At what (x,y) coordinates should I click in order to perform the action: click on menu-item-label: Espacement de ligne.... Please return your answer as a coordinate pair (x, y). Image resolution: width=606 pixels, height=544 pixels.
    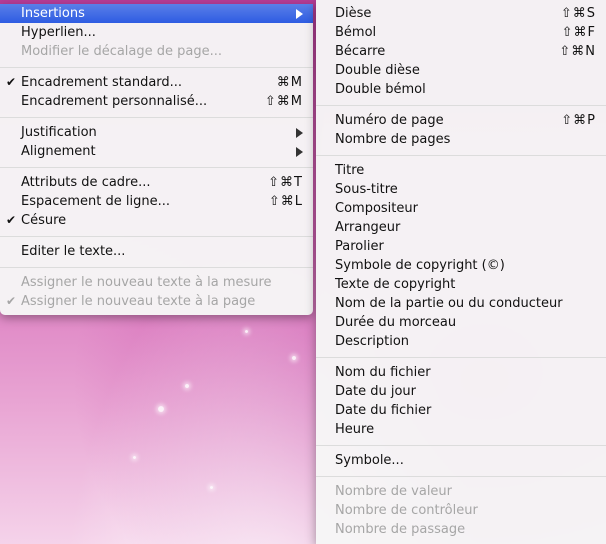
    Looking at the image, I should click on (95, 201).